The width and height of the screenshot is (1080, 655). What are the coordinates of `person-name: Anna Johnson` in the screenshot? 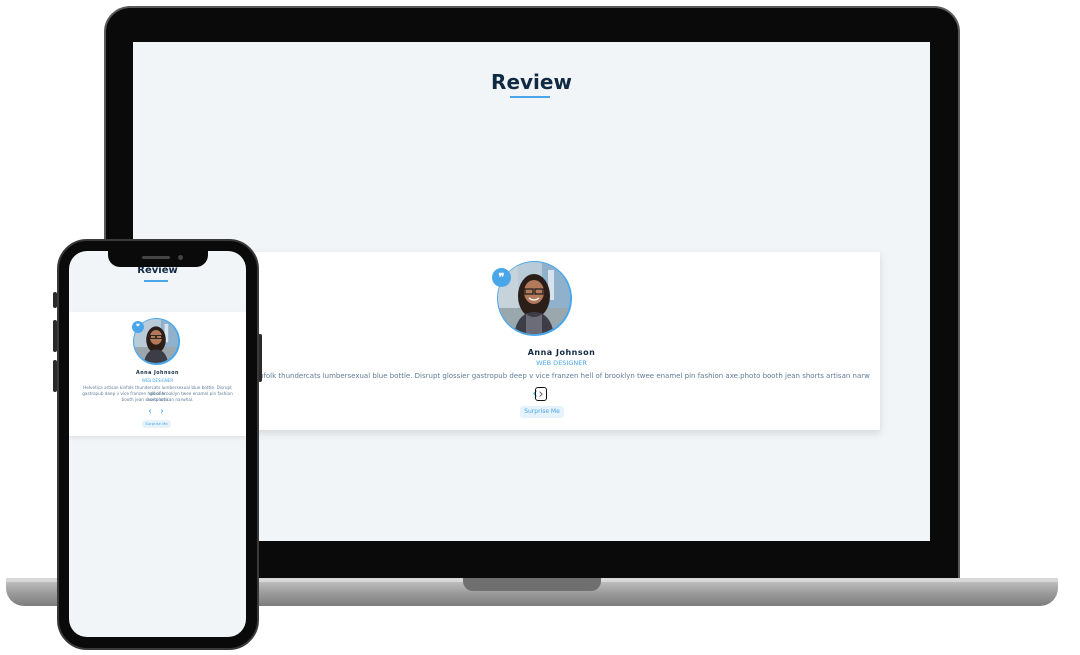 It's located at (561, 352).